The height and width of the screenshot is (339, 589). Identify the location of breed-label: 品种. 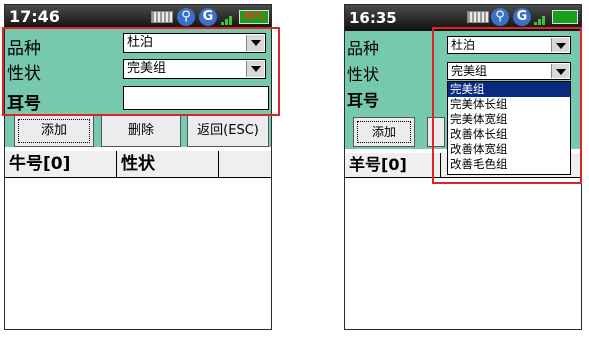
(363, 48).